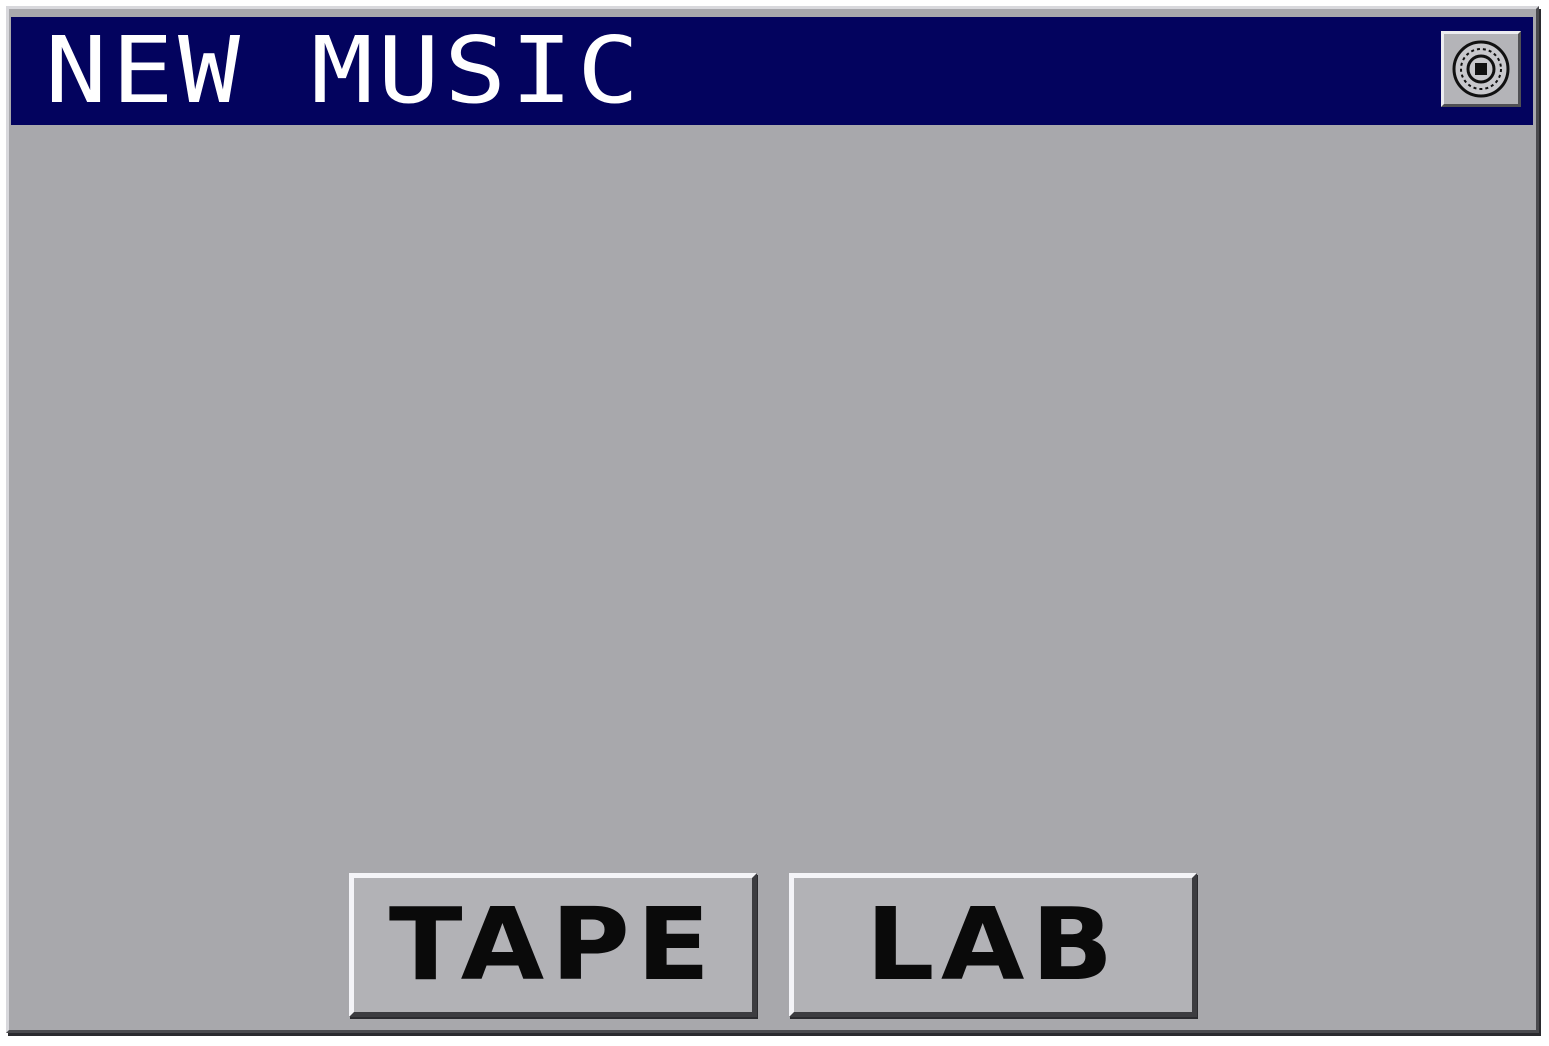 This screenshot has width=1549, height=1046. I want to click on window-title: NEW MUSIC, so click(344, 70).